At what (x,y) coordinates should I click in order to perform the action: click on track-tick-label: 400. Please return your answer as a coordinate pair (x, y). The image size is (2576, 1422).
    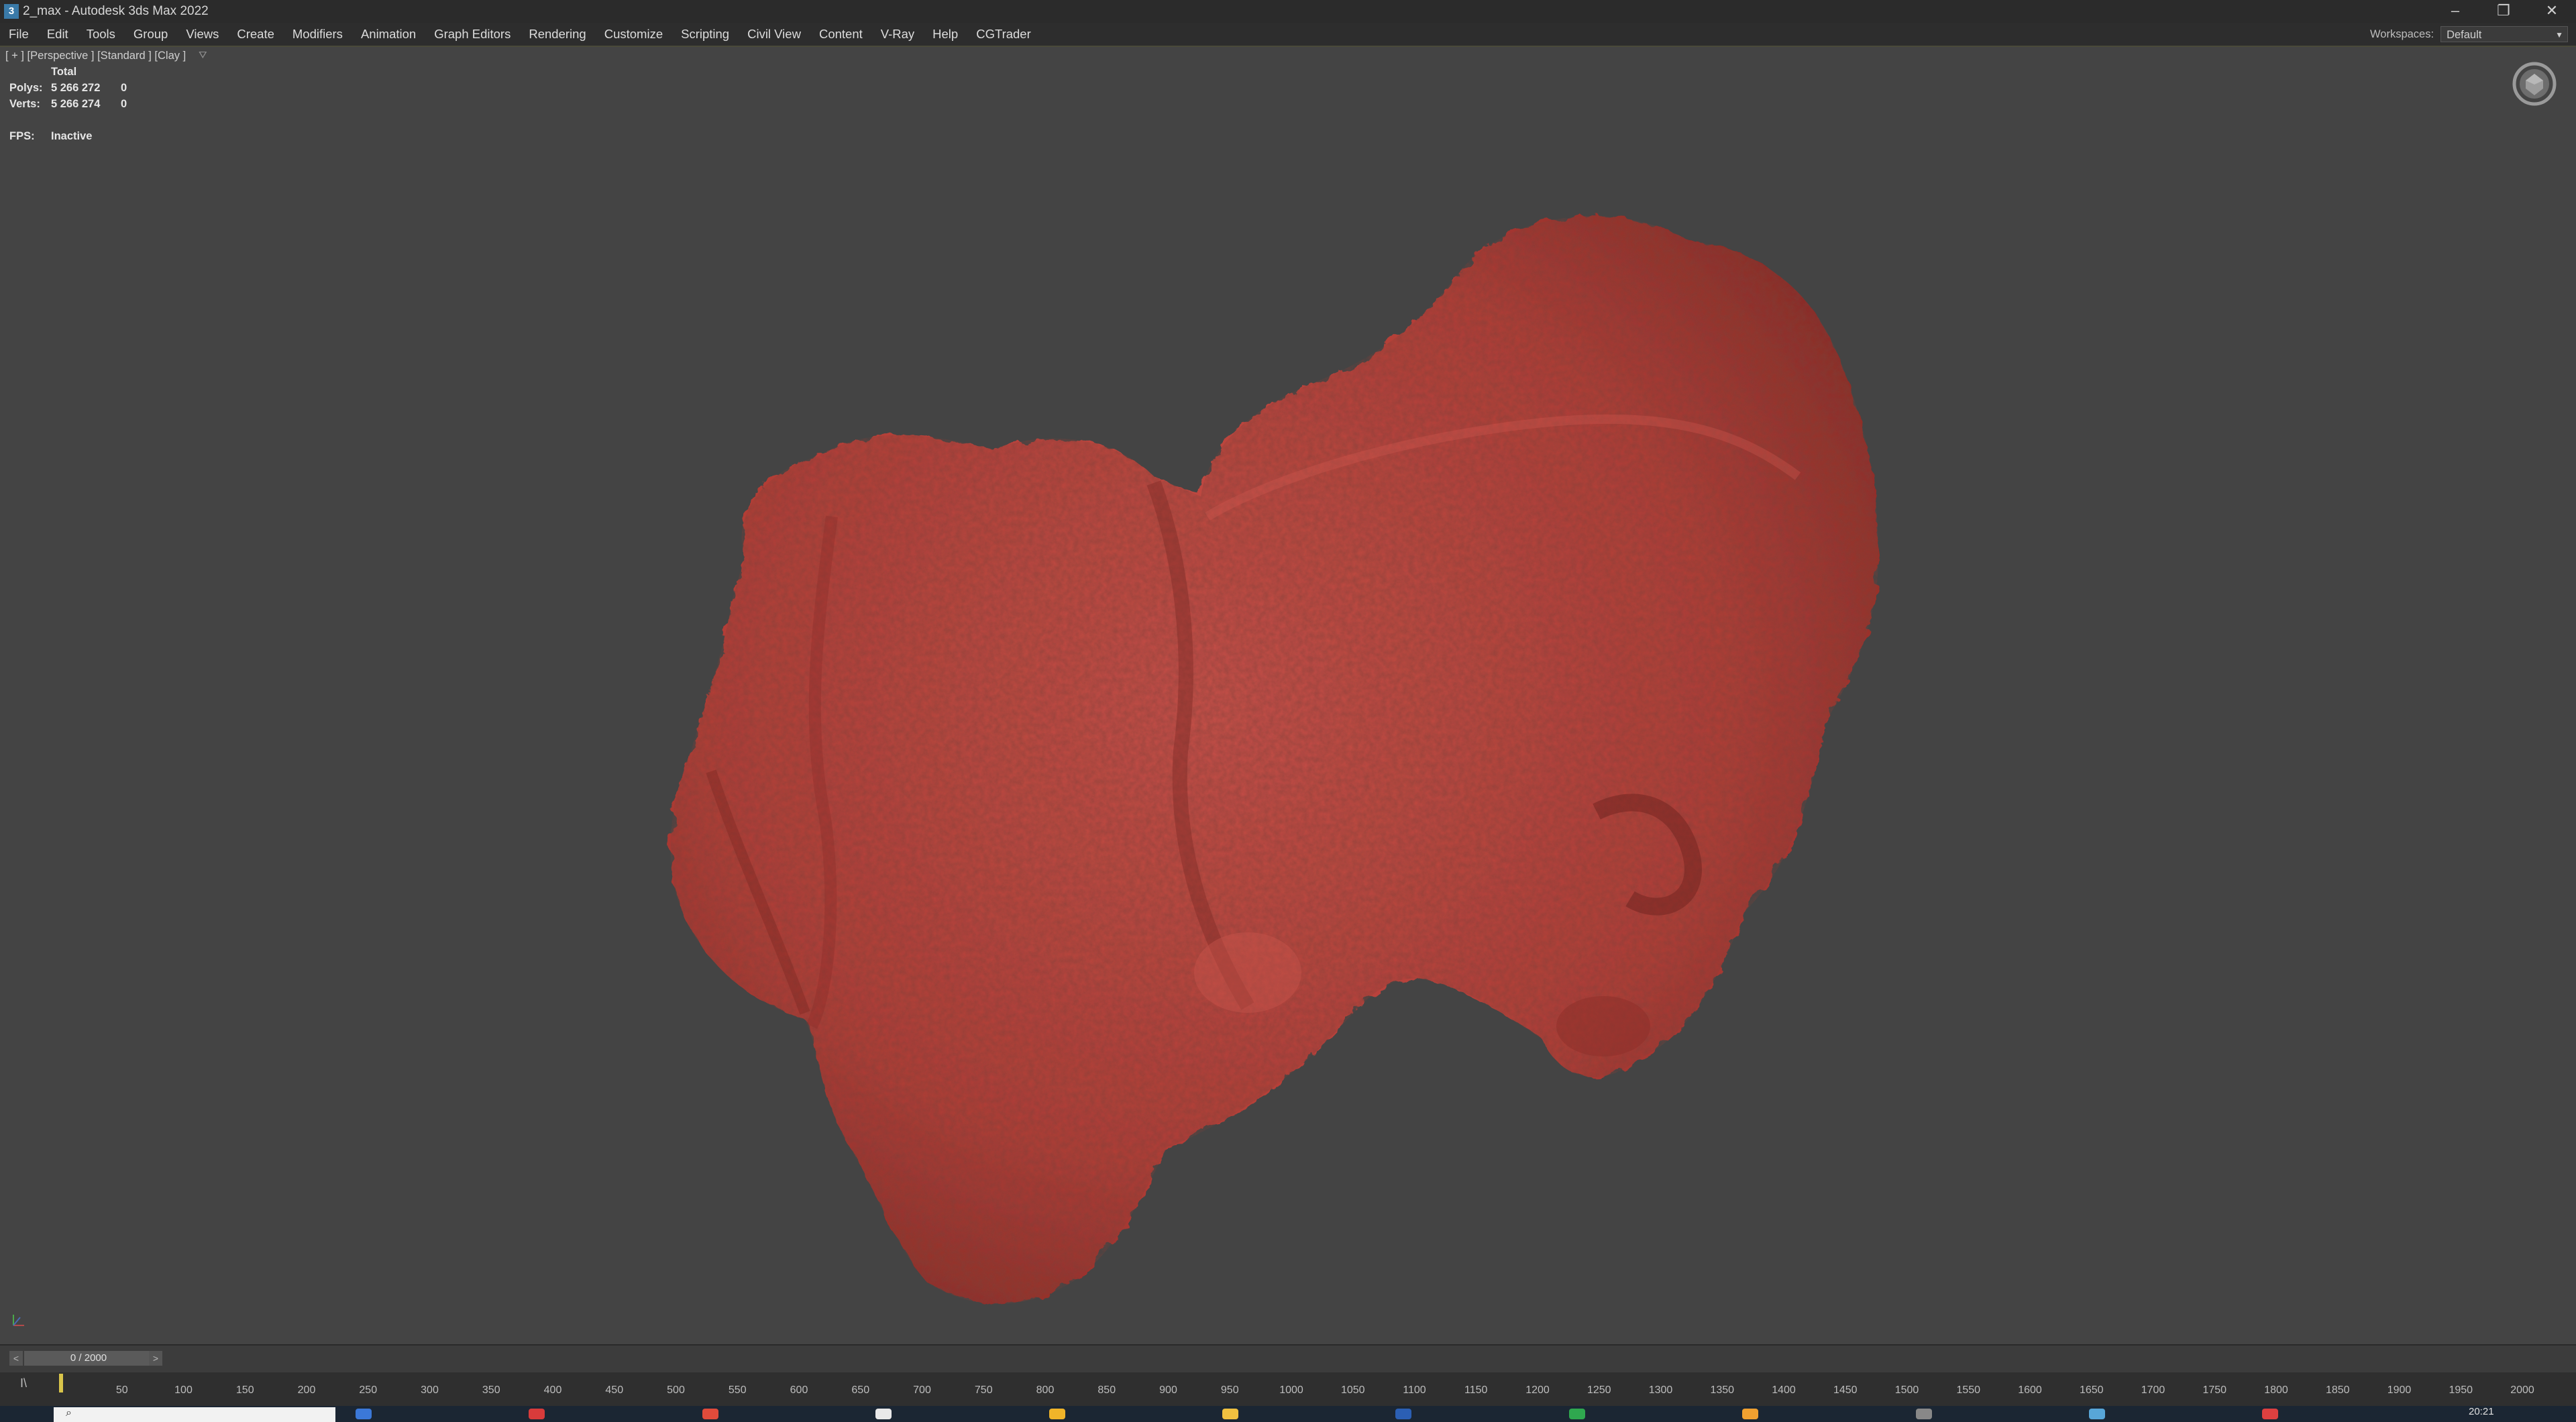
    Looking at the image, I should click on (552, 1390).